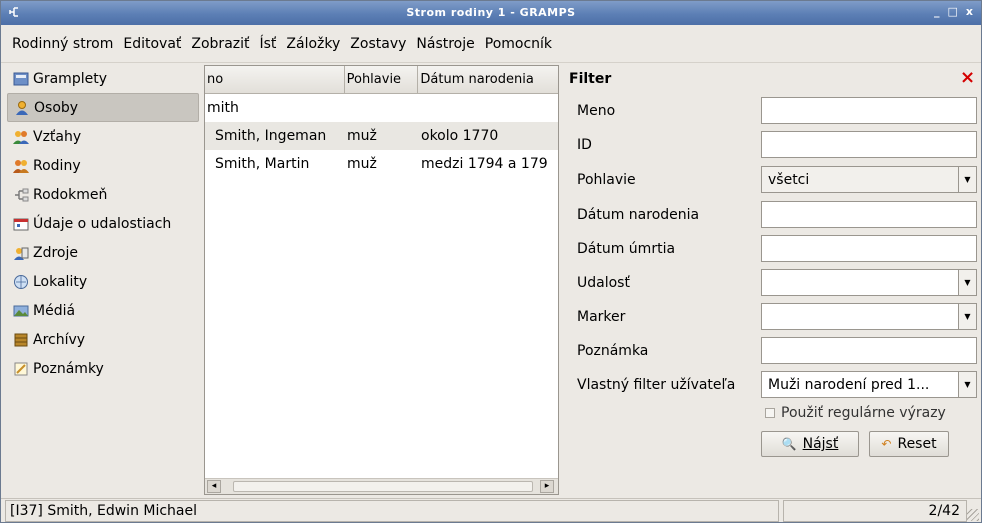  I want to click on table-row: Smith, Martin muž medzi 1794 a 179, so click(381, 164).